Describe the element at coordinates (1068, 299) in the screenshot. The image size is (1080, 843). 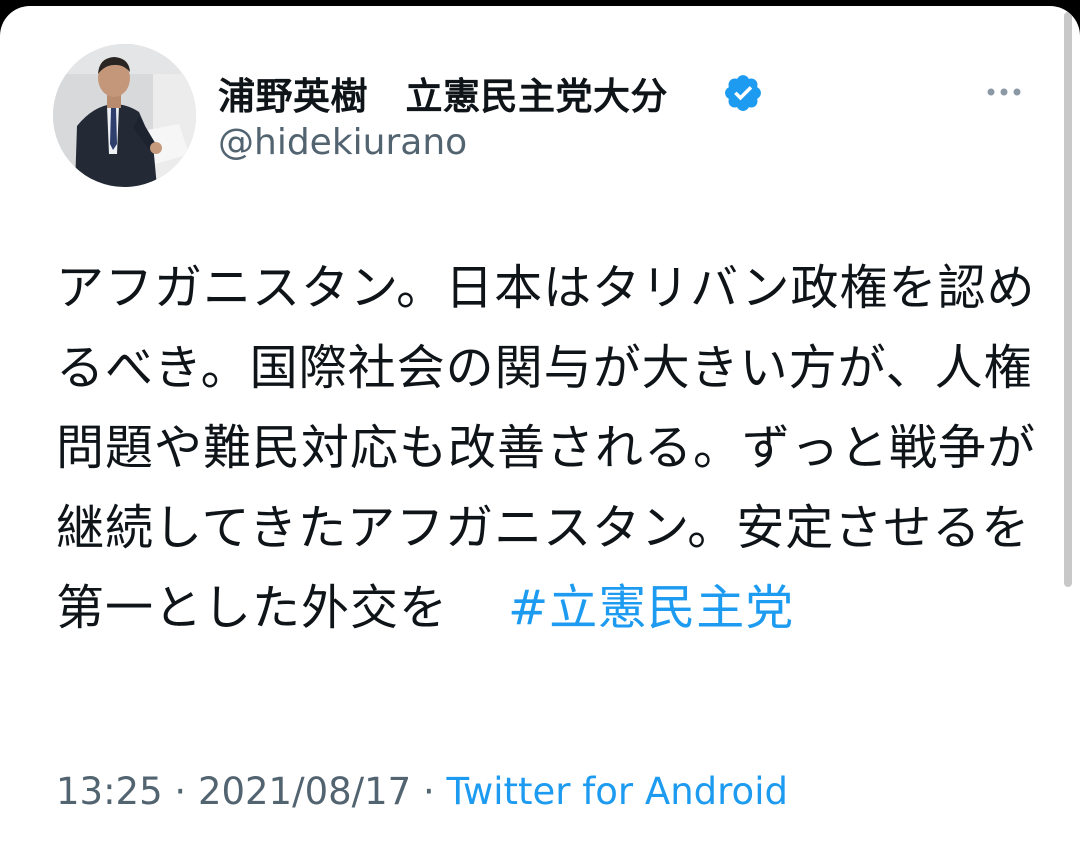
I see `scrollbar` at that location.